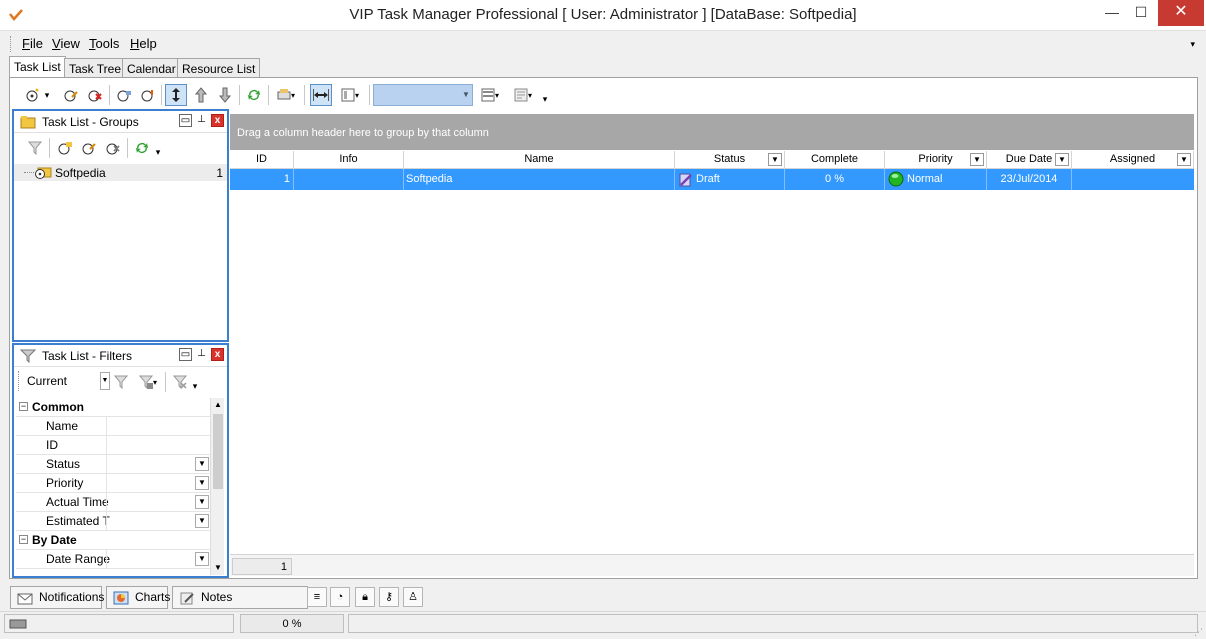  I want to click on tab-resource-list: Resource List, so click(219, 68).